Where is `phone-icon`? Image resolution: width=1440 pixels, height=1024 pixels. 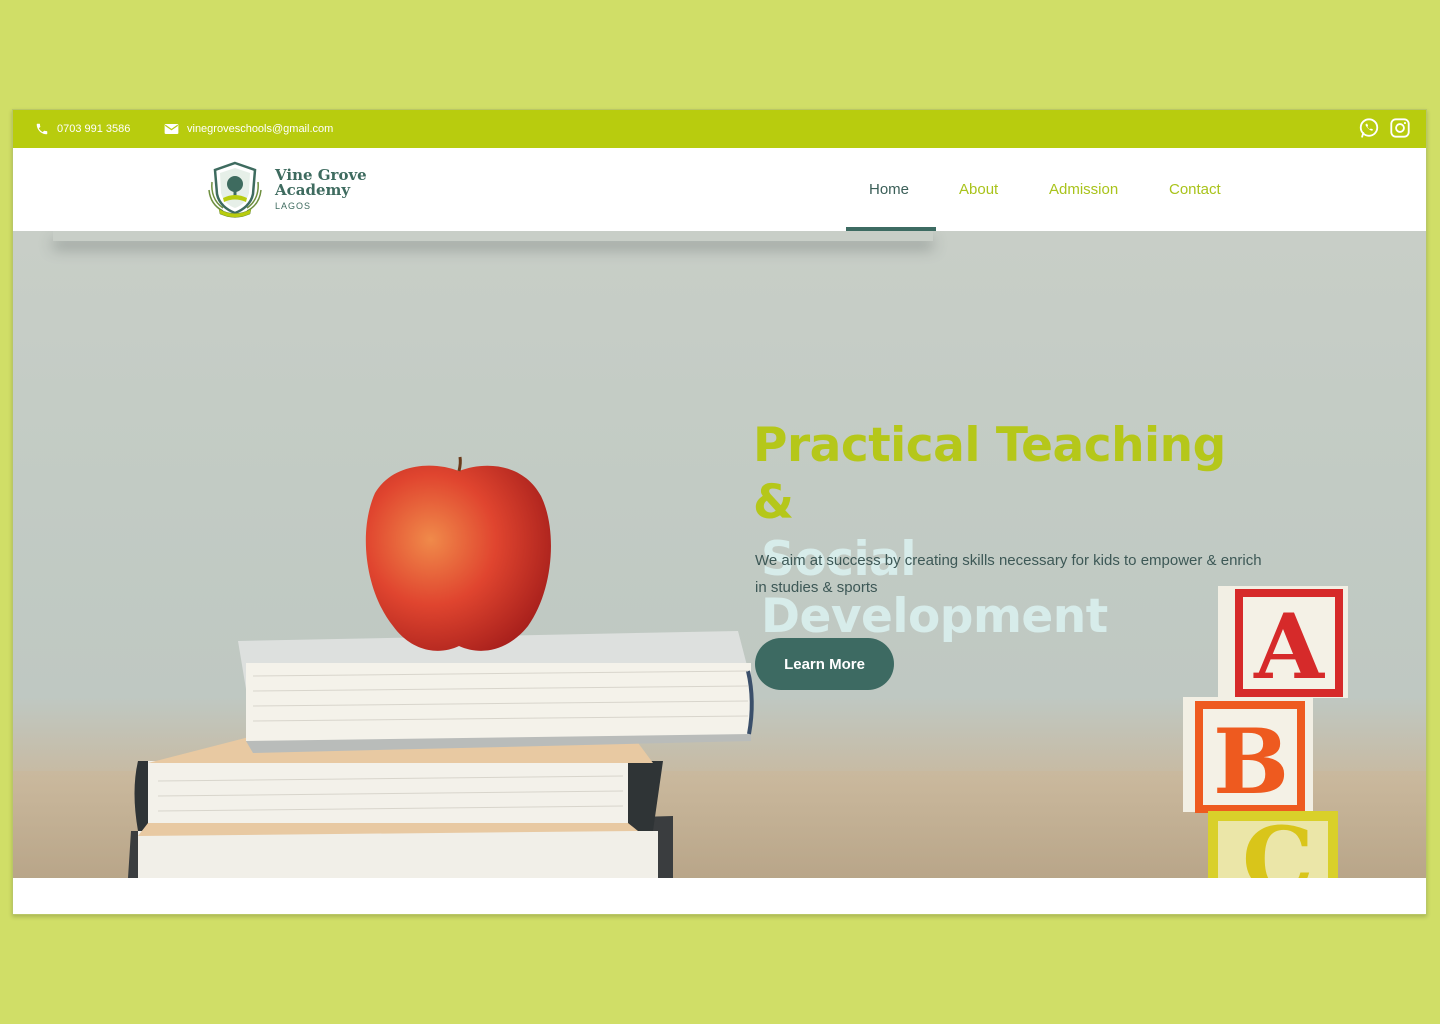 phone-icon is located at coordinates (42, 129).